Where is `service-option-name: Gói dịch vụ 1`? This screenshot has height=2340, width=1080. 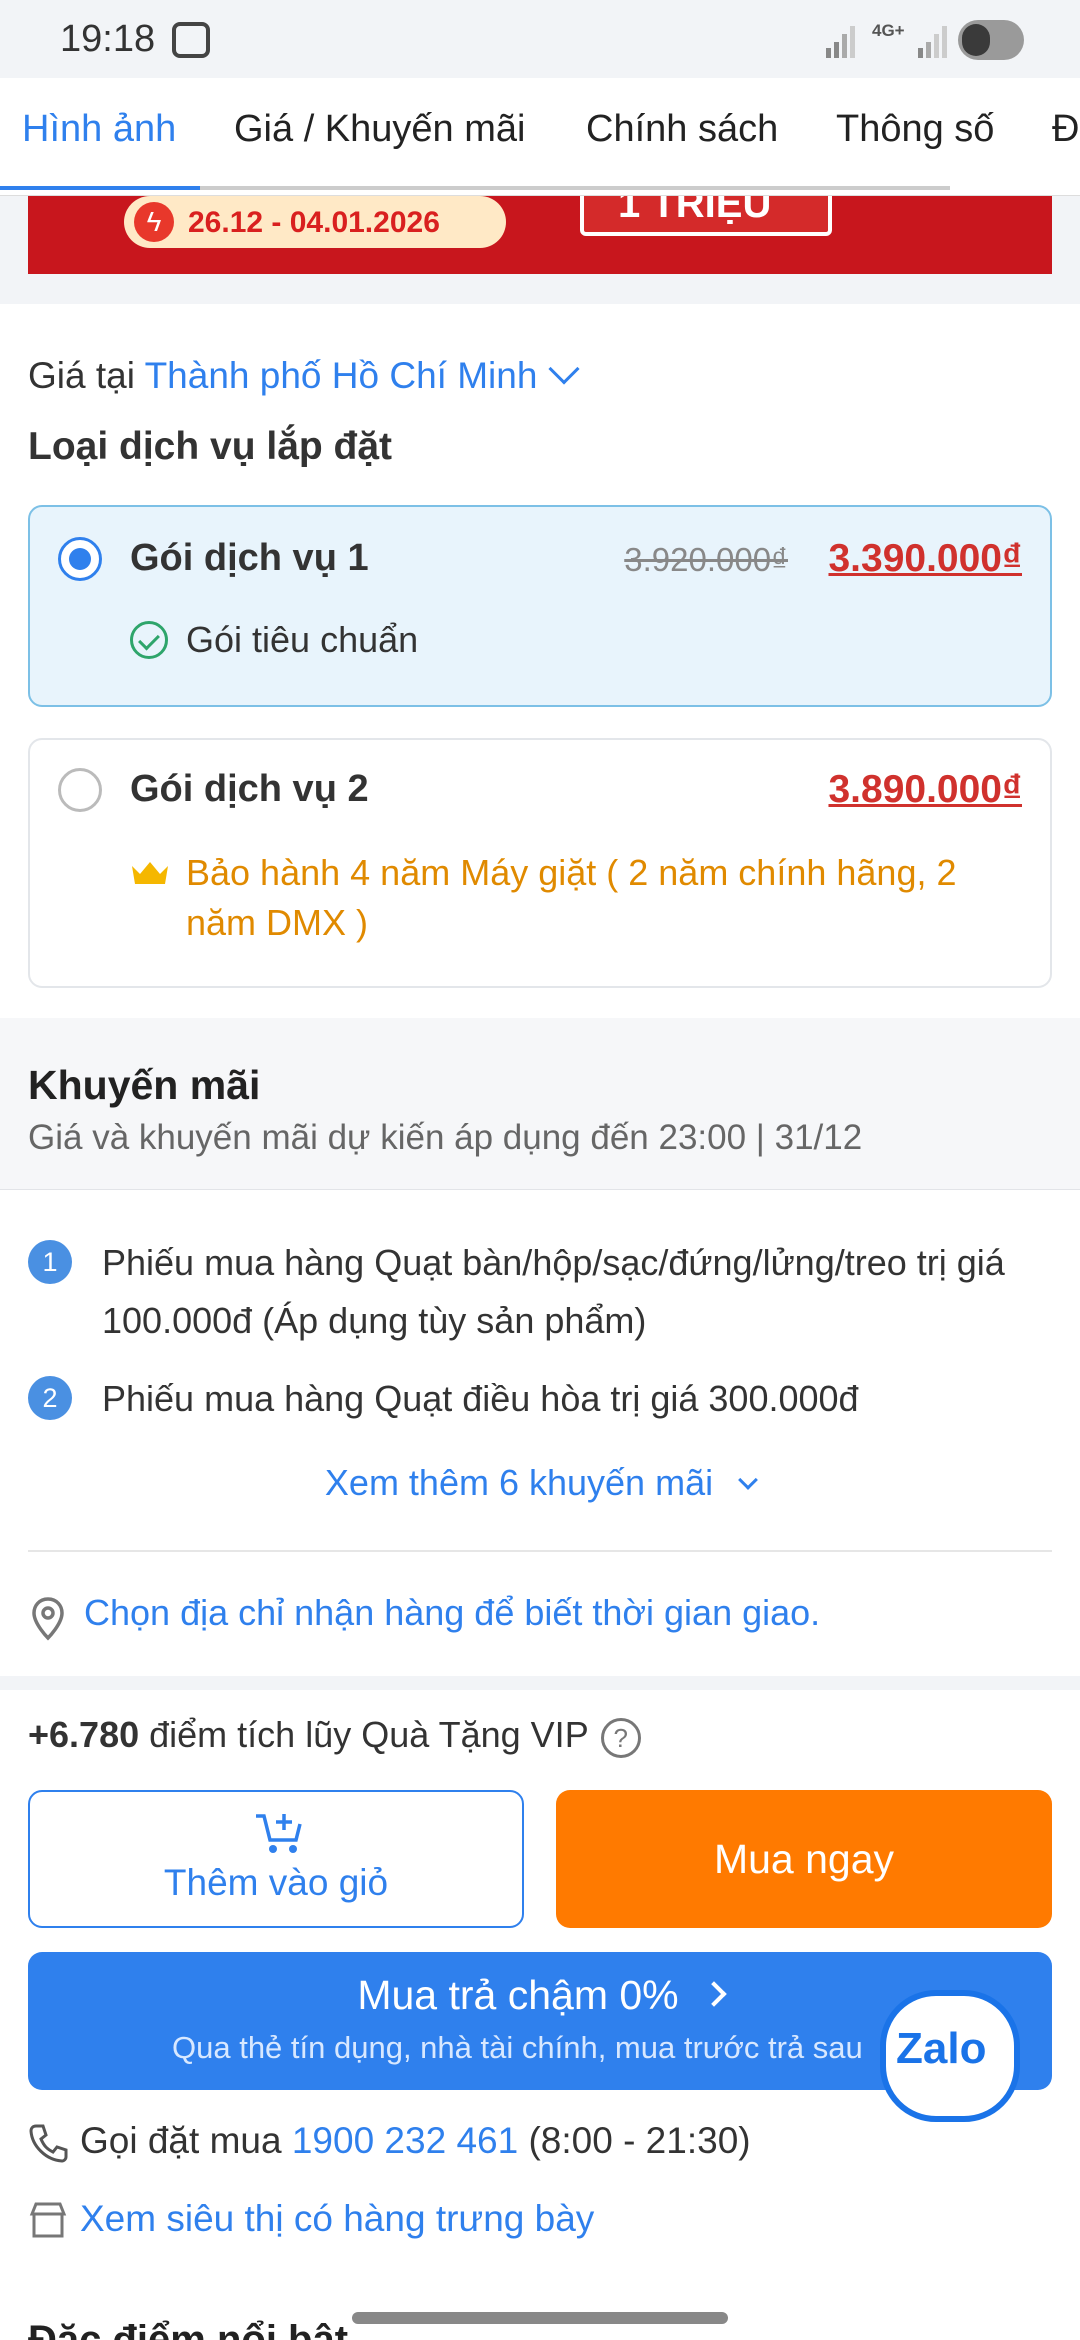
service-option-name: Gói dịch vụ 1 is located at coordinates (249, 558).